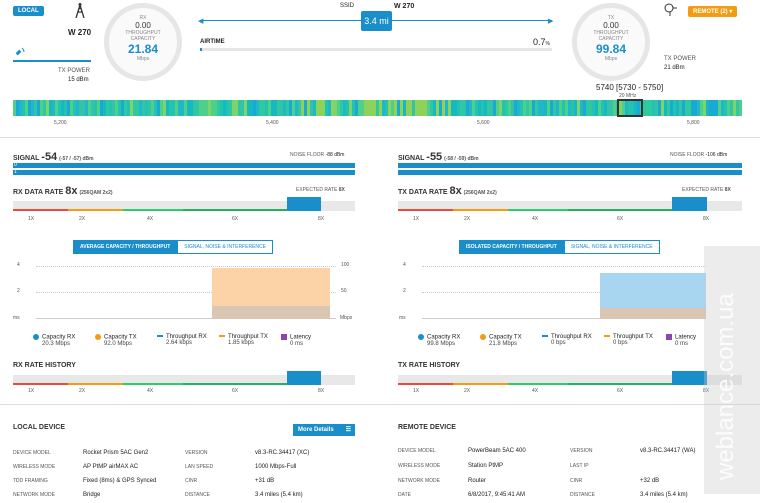  I want to click on airtime-value: 0.7%, so click(541, 42).